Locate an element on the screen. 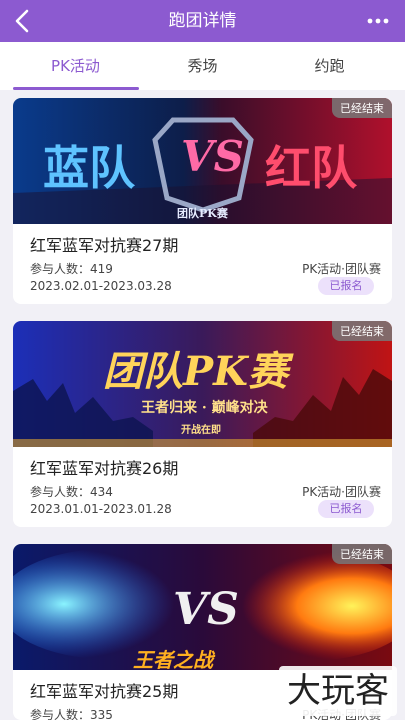  banner-subtitle: 王者归来 · 巅峰对决 is located at coordinates (204, 408).